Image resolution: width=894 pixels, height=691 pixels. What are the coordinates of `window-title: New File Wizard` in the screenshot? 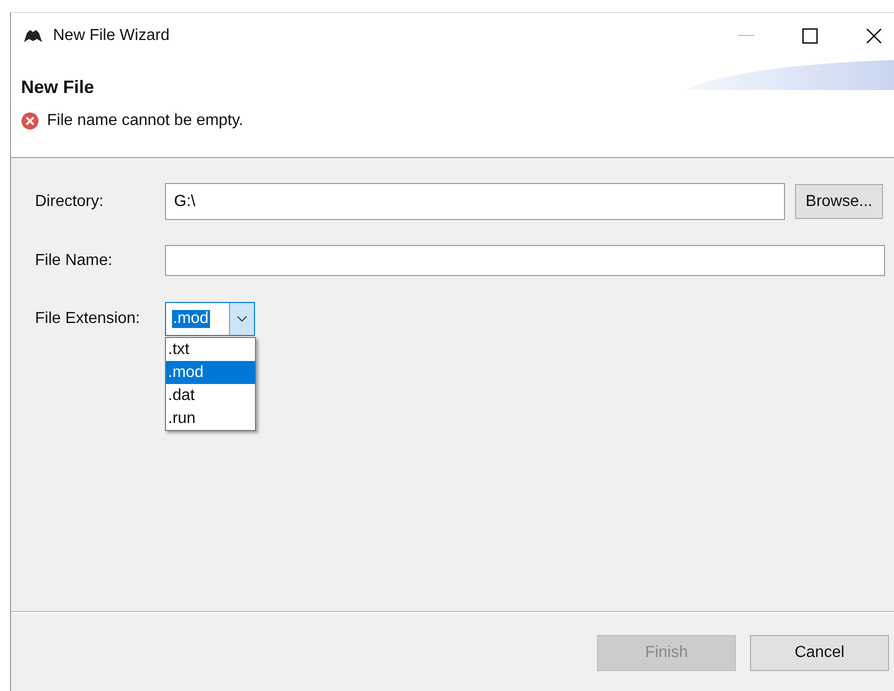 It's located at (111, 35).